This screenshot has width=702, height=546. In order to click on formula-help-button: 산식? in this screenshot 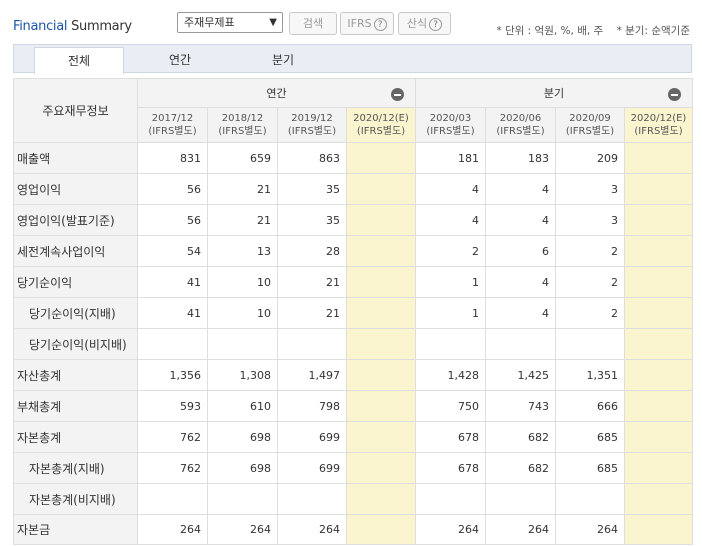, I will do `click(424, 23)`.